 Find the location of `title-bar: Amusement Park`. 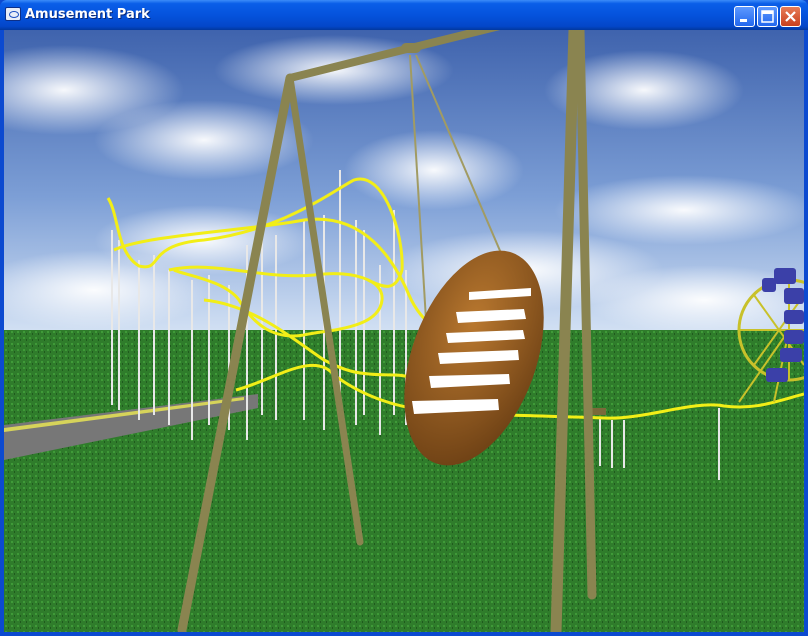

title-bar: Amusement Park is located at coordinates (404, 15).